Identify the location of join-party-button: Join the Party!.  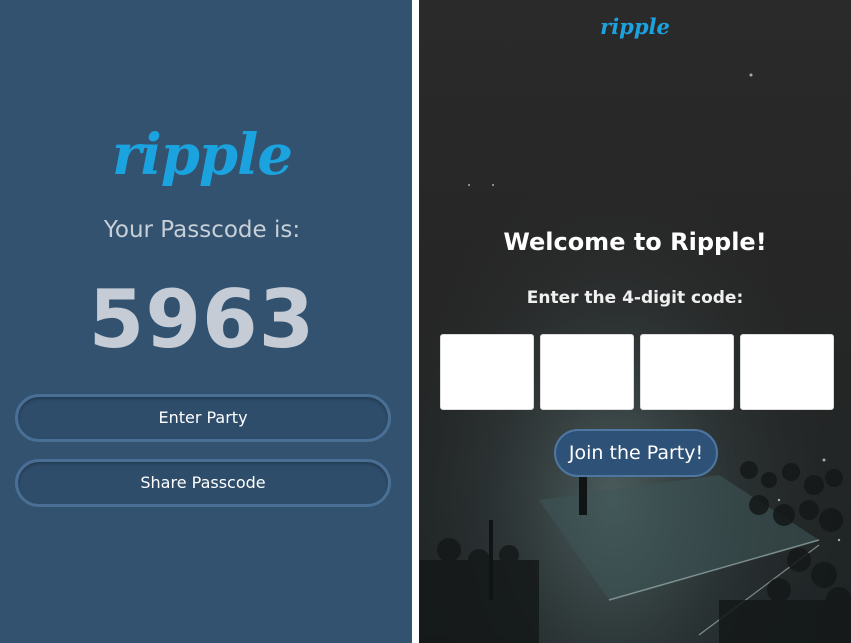
(636, 453).